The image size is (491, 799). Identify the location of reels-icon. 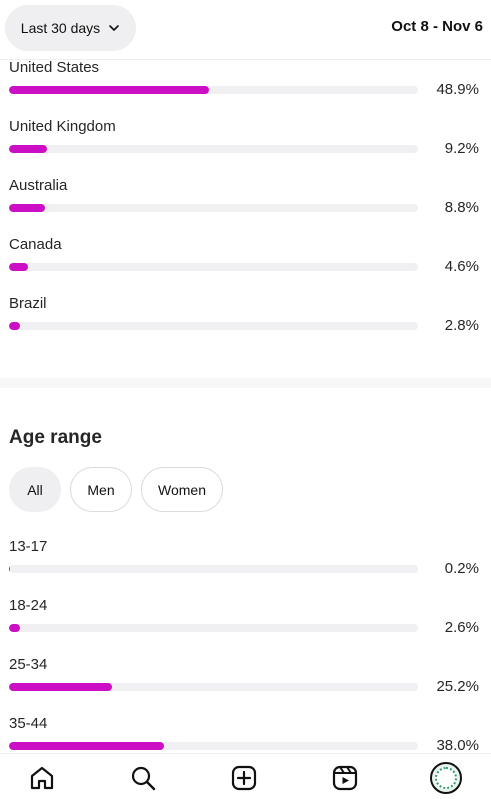
(345, 778).